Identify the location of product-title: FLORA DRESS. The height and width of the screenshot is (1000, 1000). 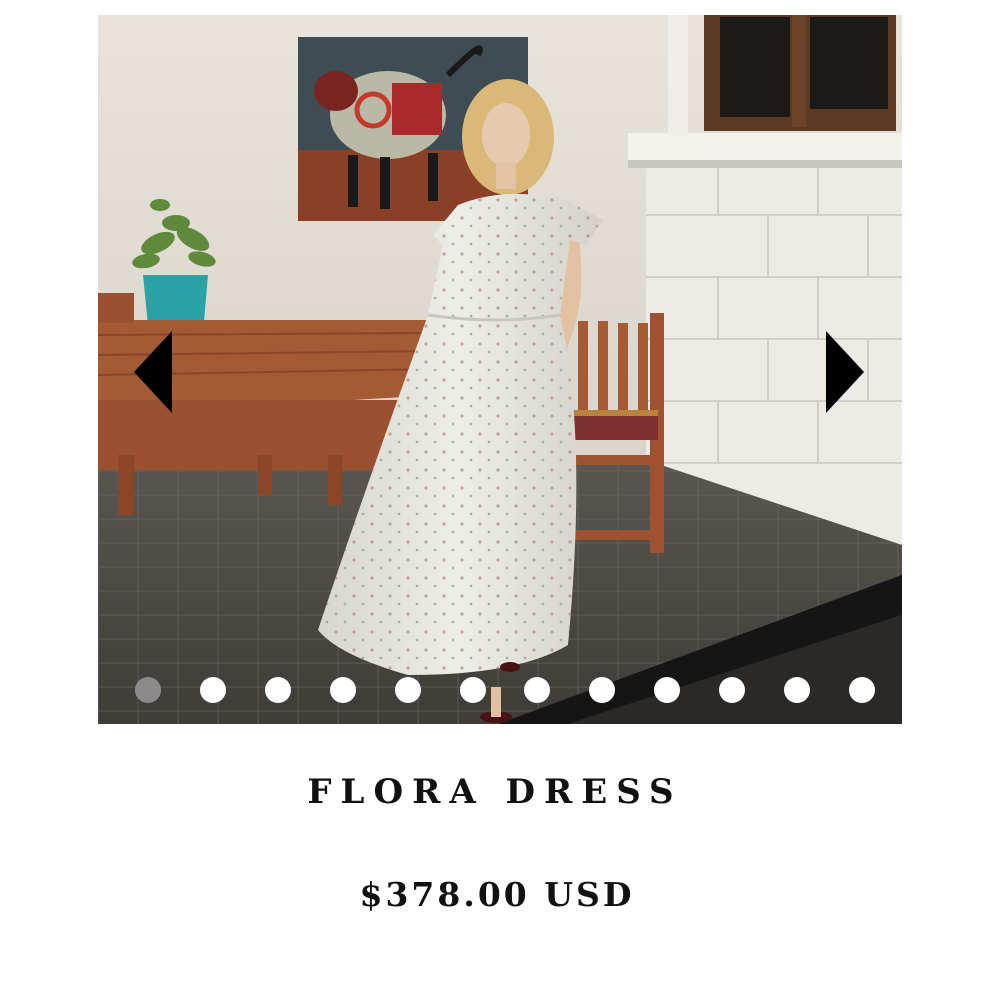
(495, 792).